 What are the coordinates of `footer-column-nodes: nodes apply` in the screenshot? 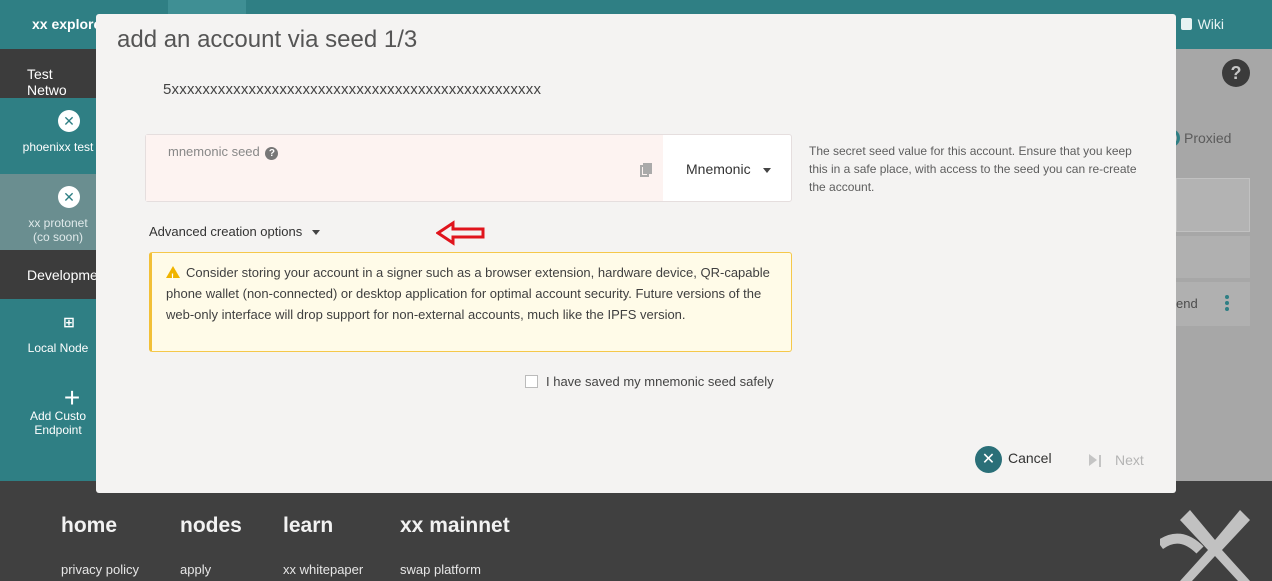 It's located at (211, 545).